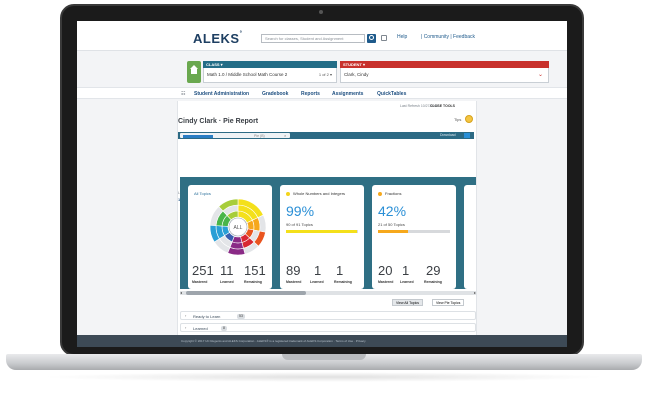 This screenshot has height=396, width=648. I want to click on topics-pie-chart: ALL, so click(238, 227).